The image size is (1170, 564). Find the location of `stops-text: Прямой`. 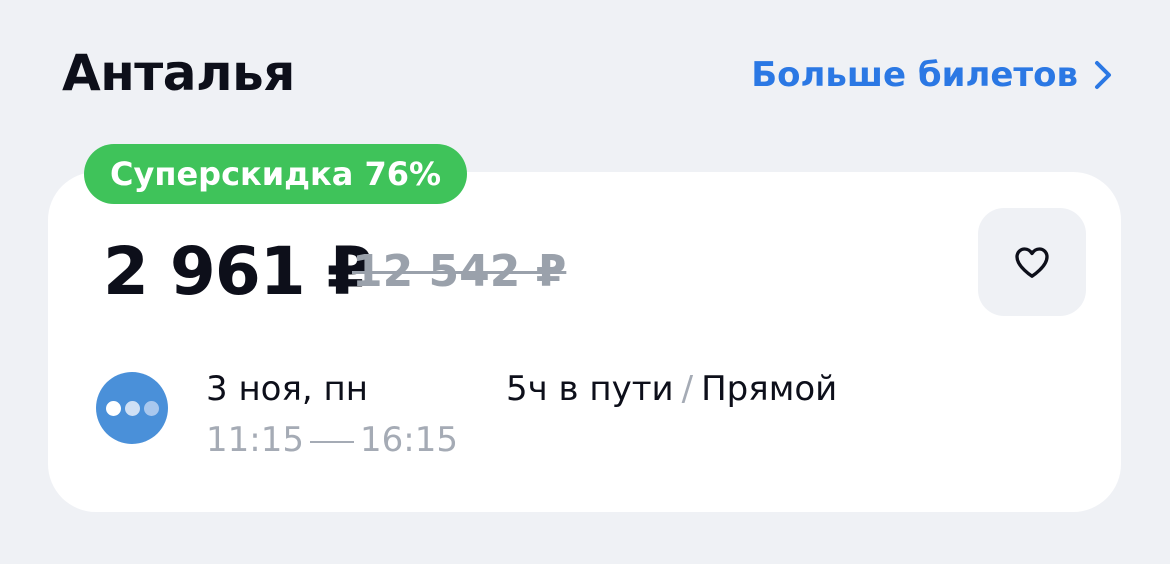

stops-text: Прямой is located at coordinates (769, 389).